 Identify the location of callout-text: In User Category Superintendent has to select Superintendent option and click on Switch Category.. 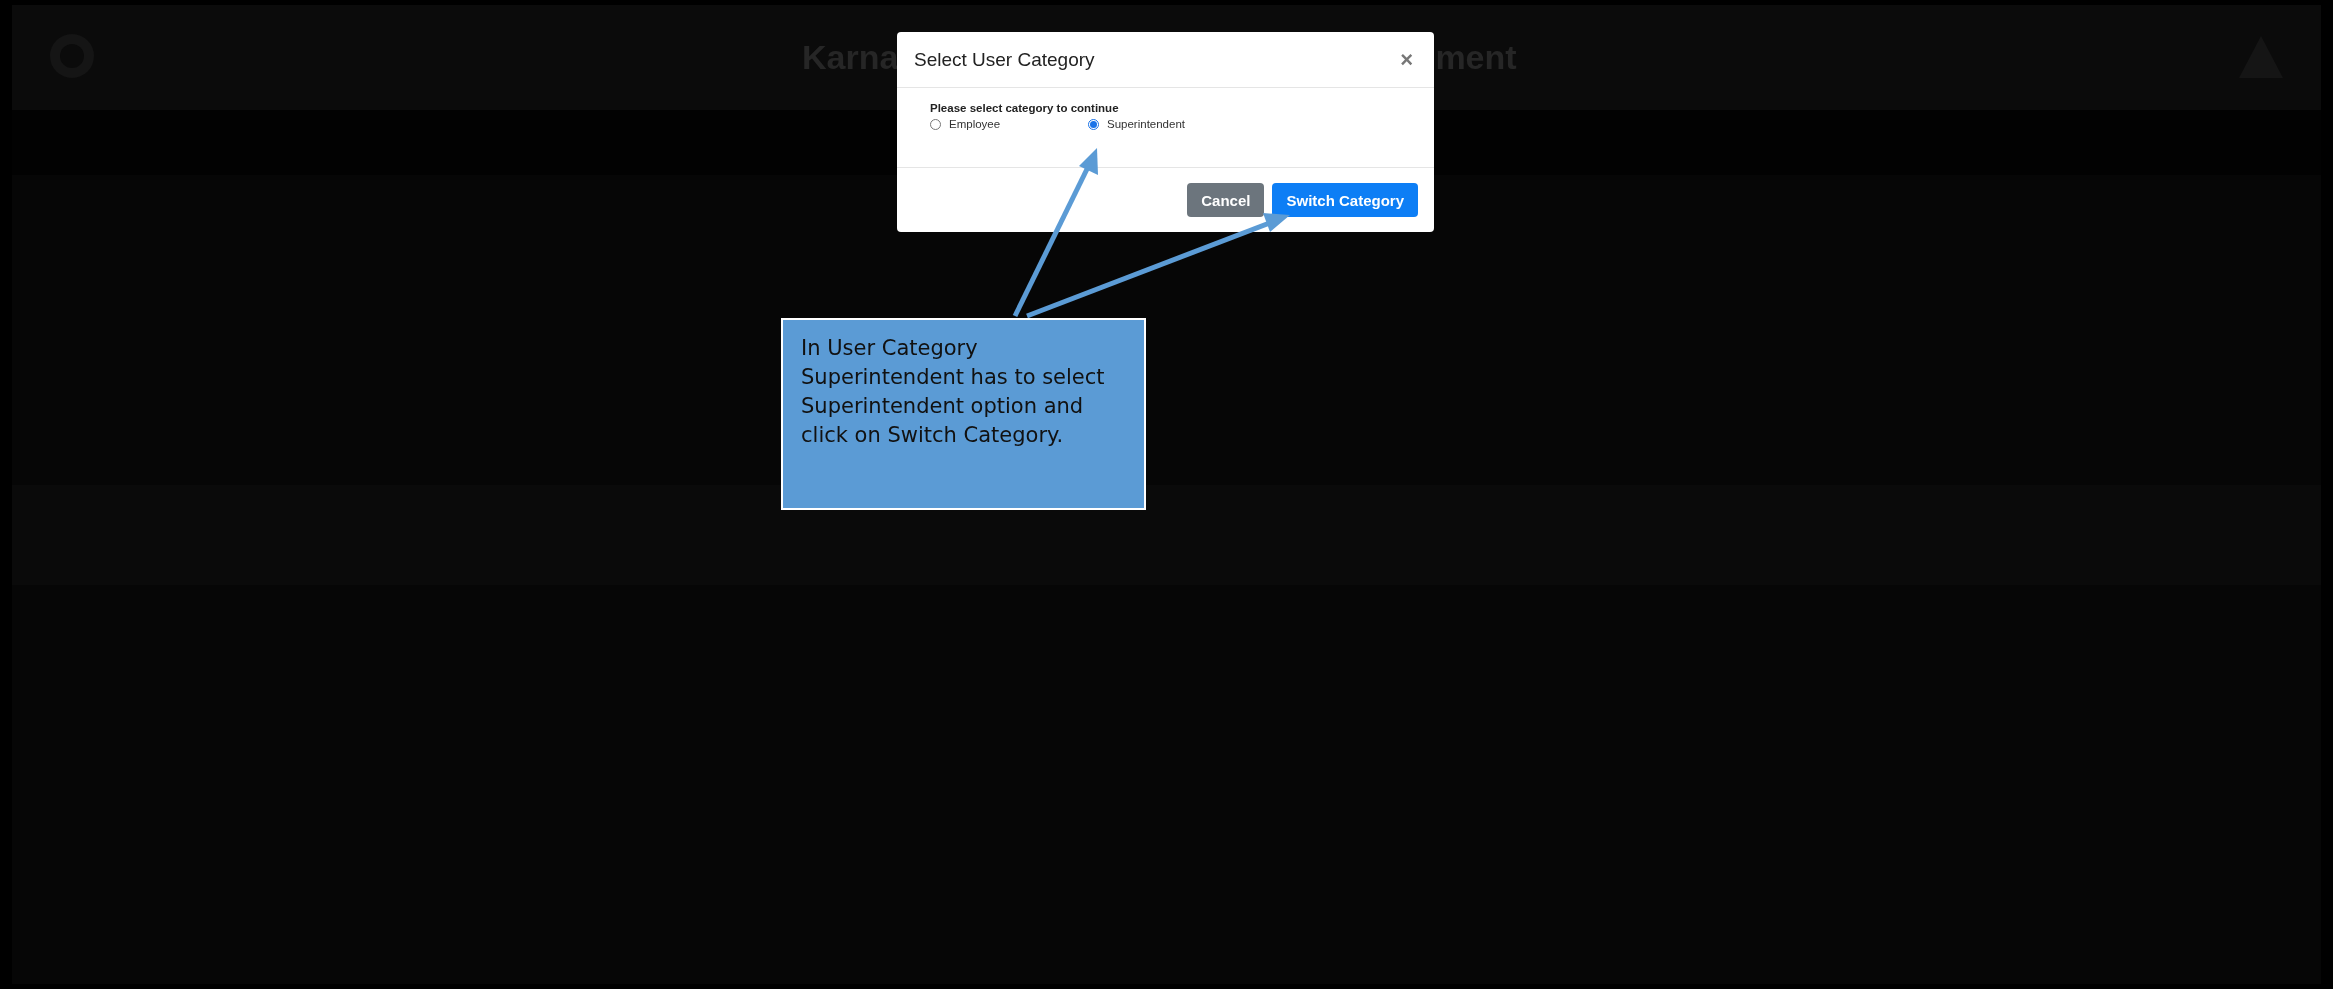
(953, 392).